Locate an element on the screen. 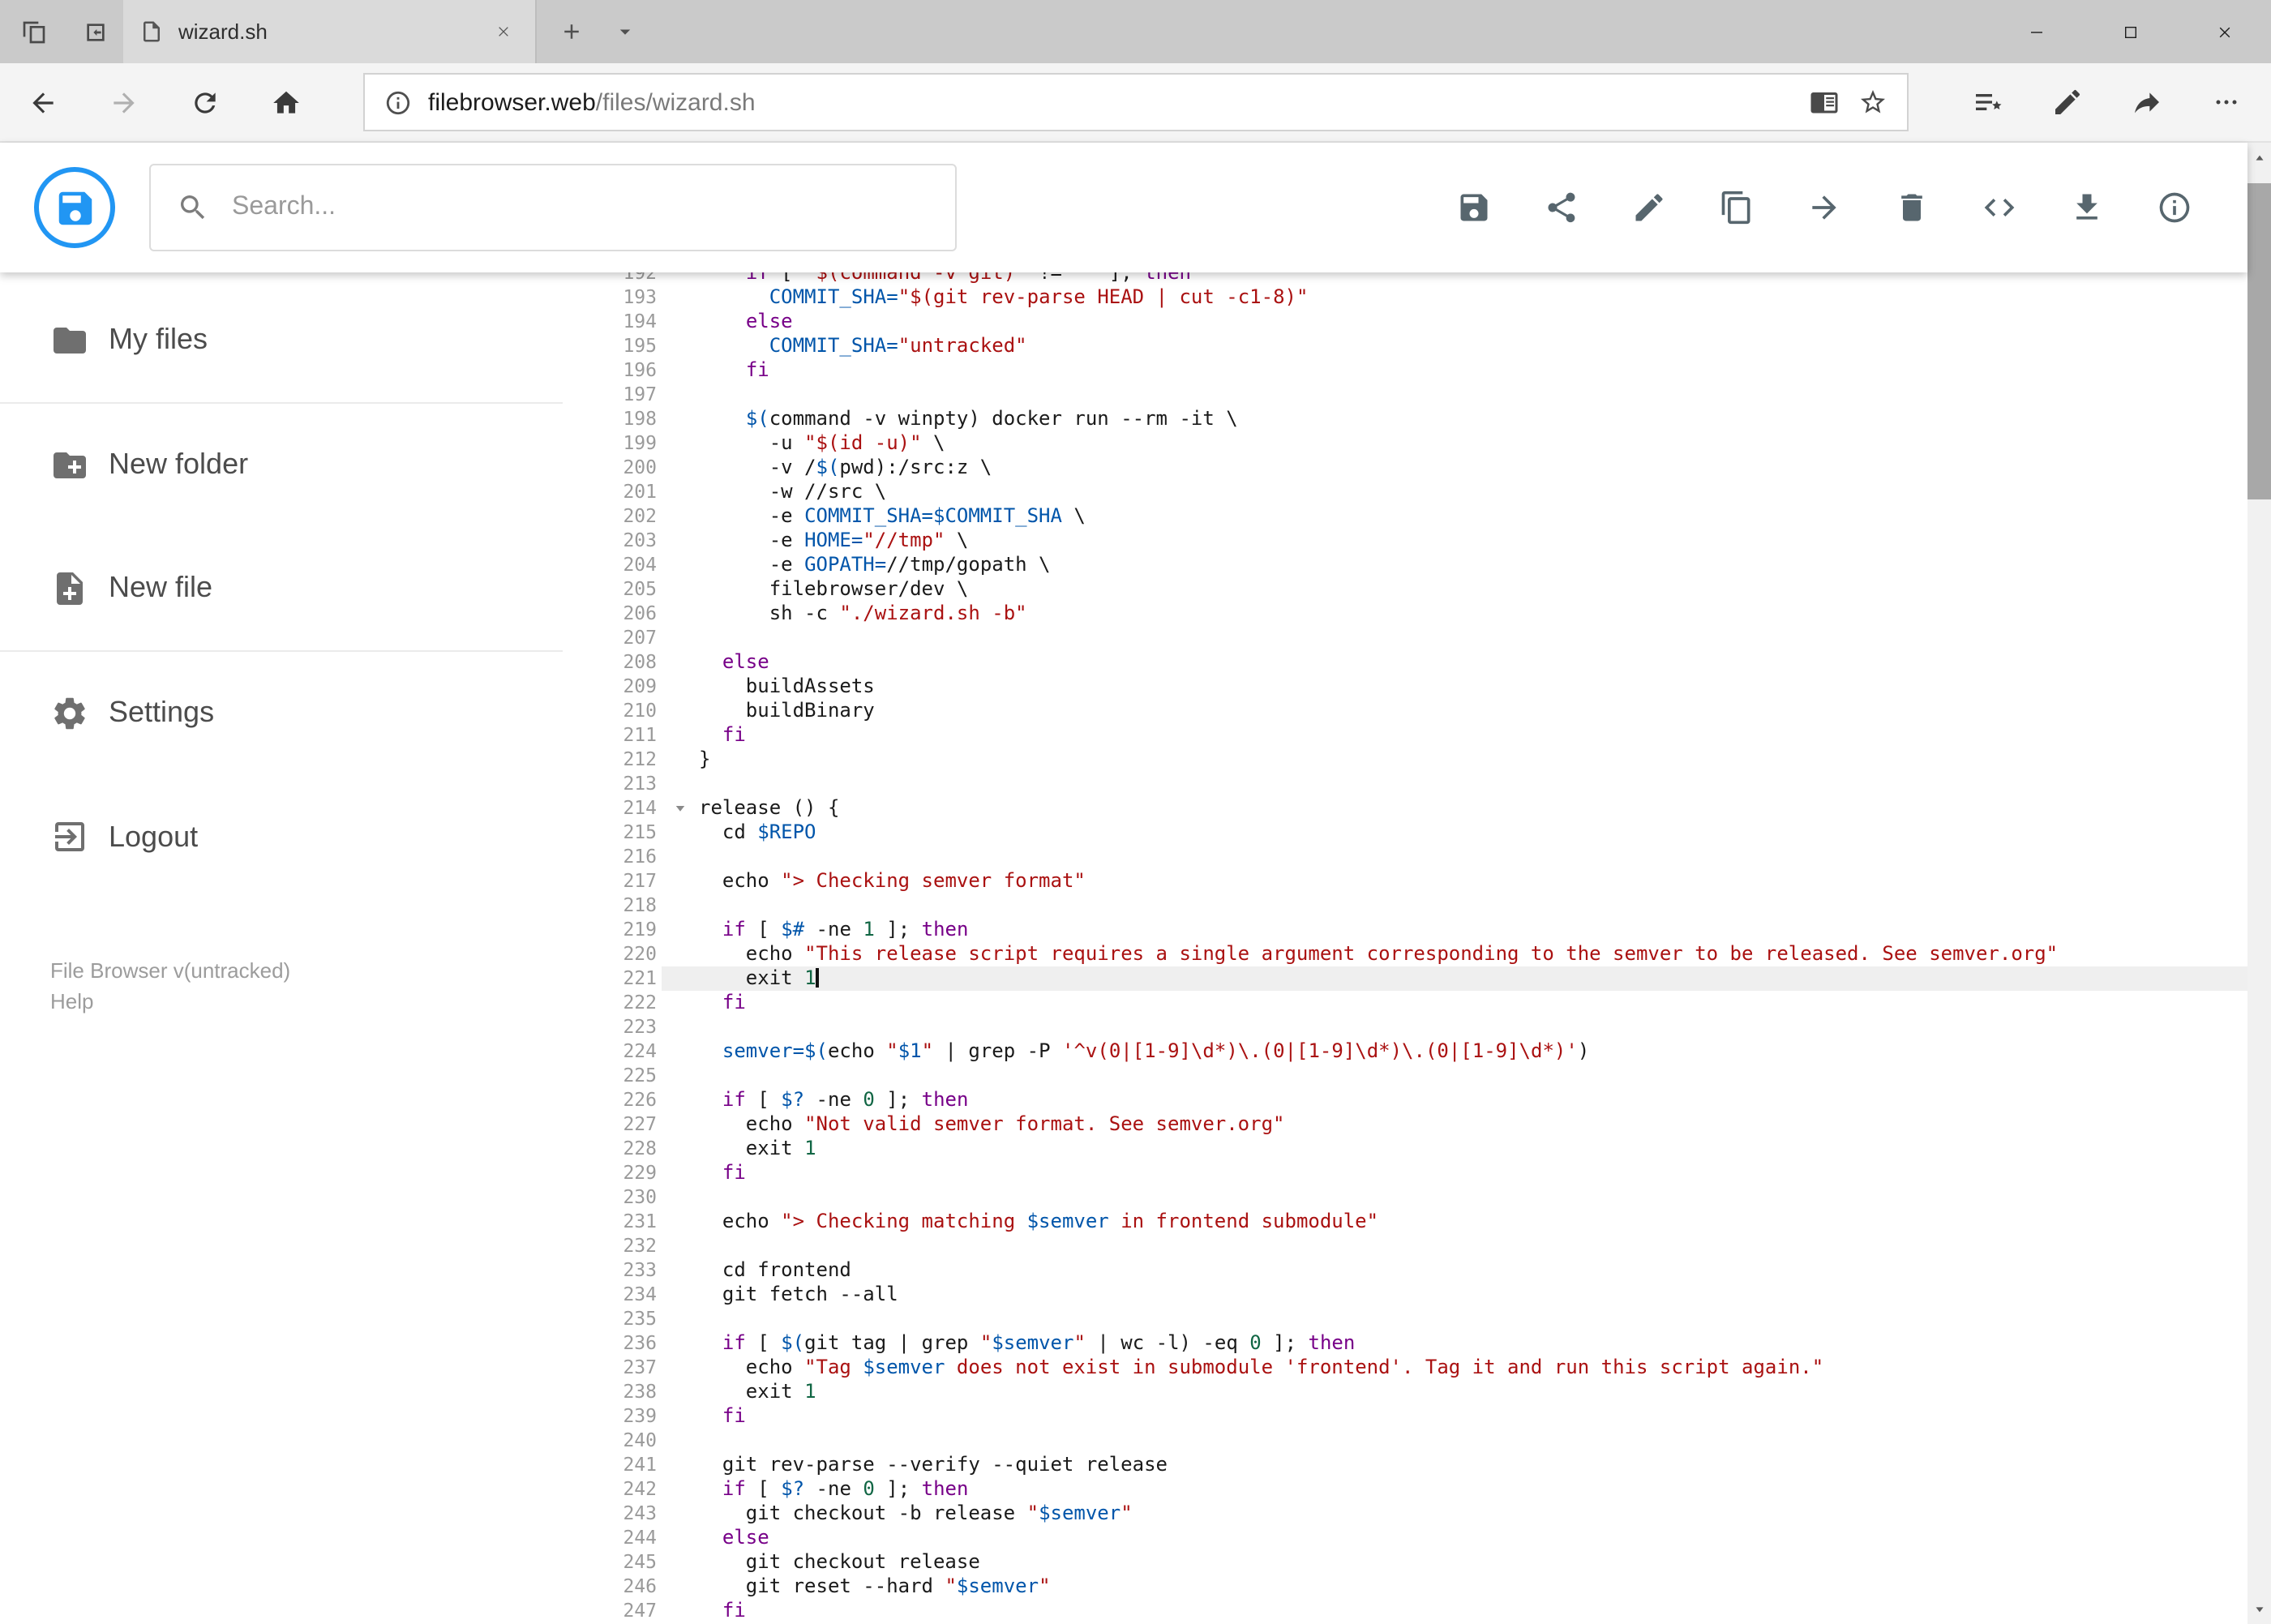 The image size is (2271, 1624). code-line-240: 240 is located at coordinates (1405, 1441).